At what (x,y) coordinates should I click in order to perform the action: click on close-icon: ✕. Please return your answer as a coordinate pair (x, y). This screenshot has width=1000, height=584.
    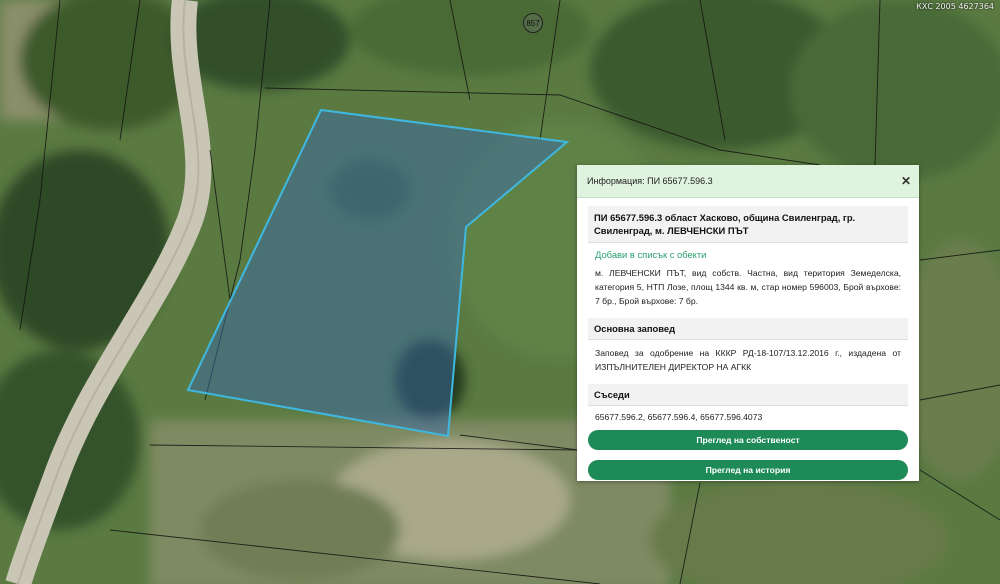
    Looking at the image, I should click on (906, 181).